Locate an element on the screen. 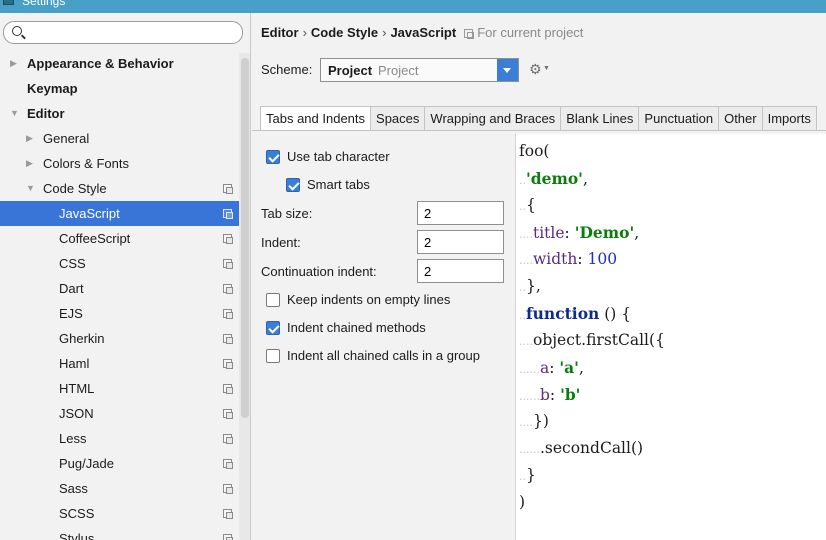 This screenshot has height=540, width=826. sidebar-item-less: Less is located at coordinates (125, 438).